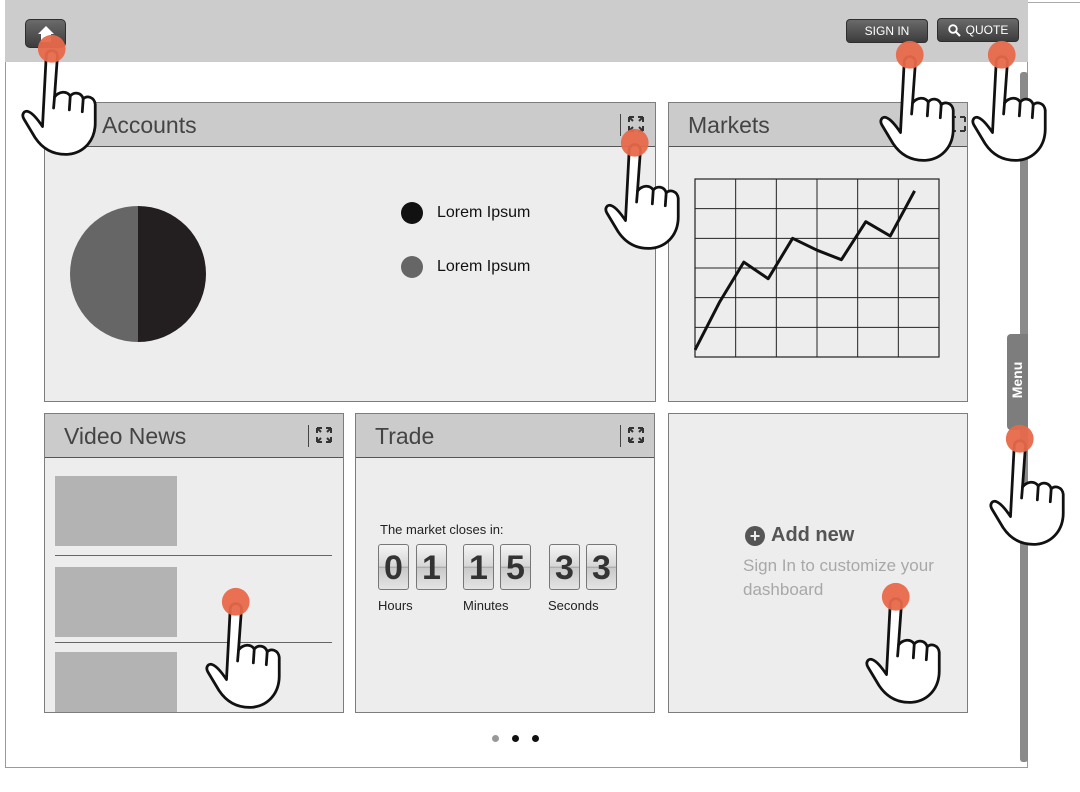 The height and width of the screenshot is (792, 1080). What do you see at coordinates (987, 30) in the screenshot?
I see `quote-label: QUOTE` at bounding box center [987, 30].